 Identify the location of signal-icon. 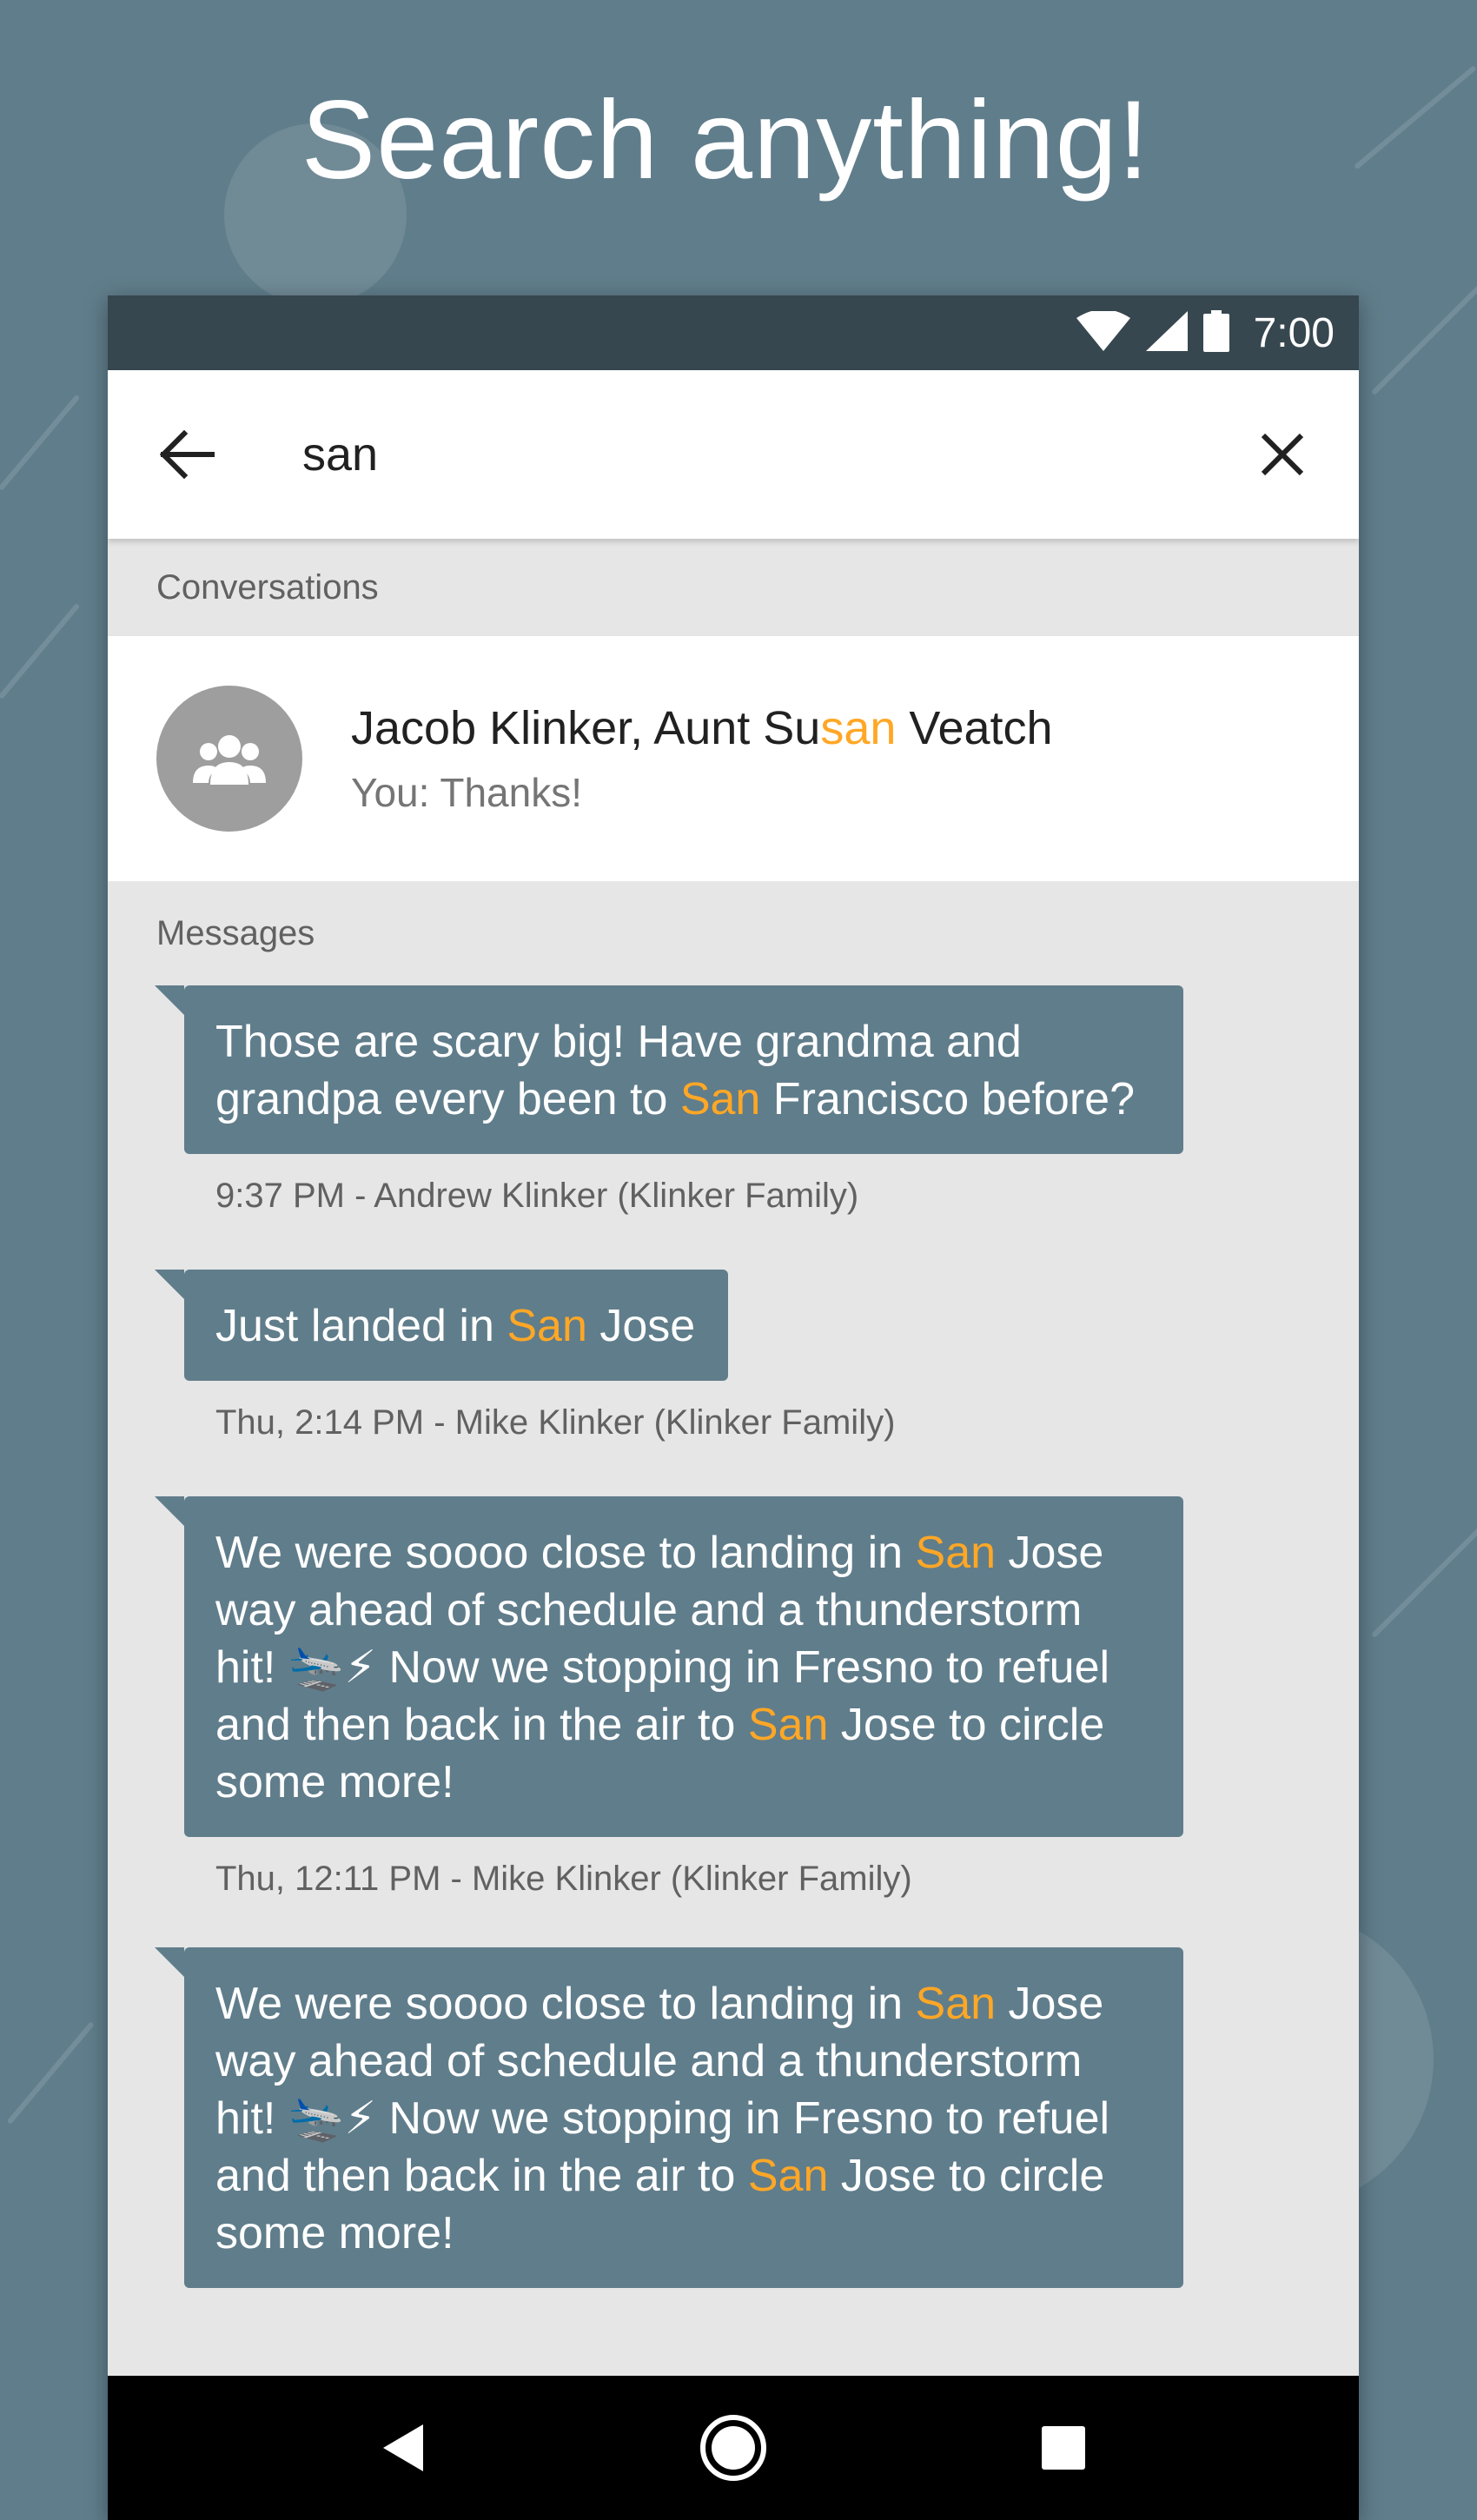
(1166, 332).